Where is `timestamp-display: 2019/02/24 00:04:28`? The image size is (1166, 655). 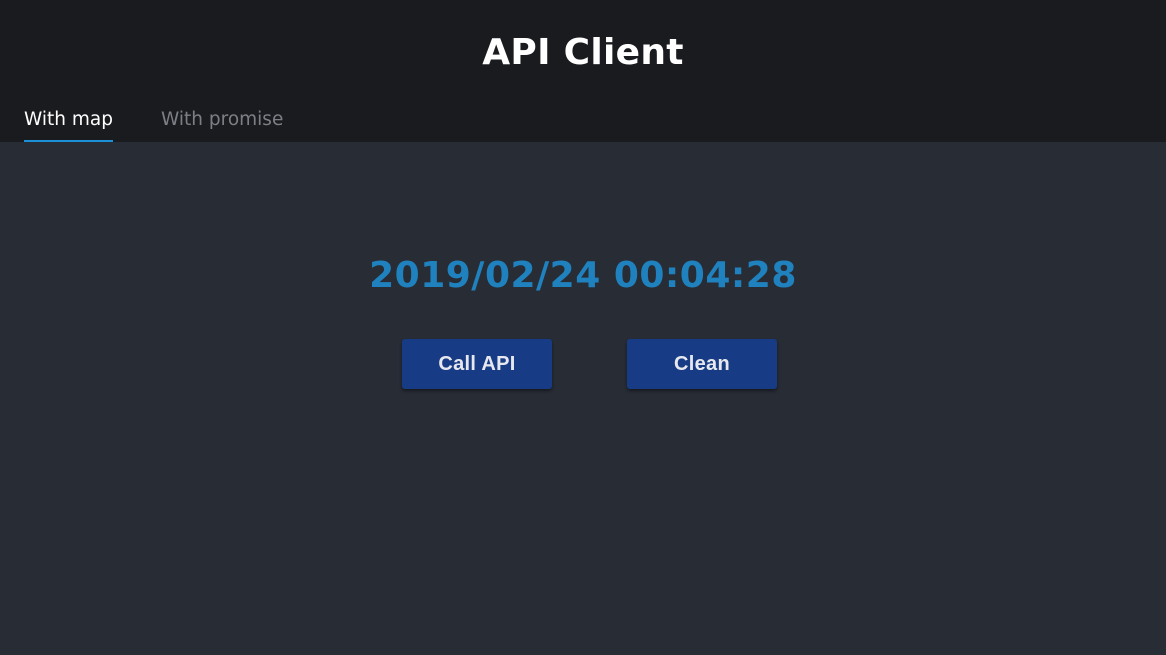
timestamp-display: 2019/02/24 00:04:28 is located at coordinates (583, 275).